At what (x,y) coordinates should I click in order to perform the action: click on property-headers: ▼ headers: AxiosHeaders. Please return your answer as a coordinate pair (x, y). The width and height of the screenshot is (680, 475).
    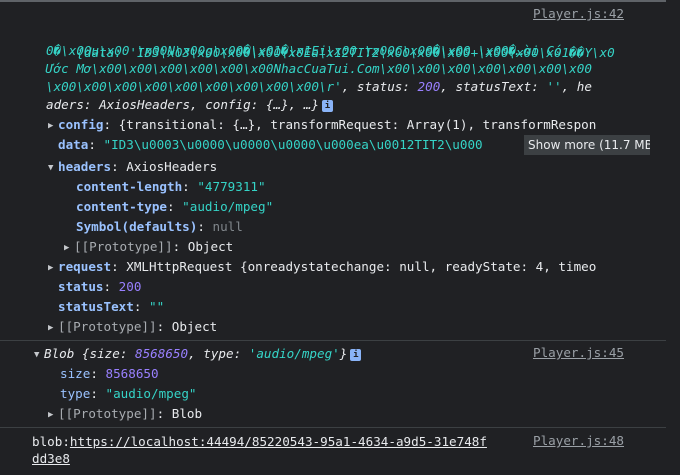
    Looking at the image, I should click on (132, 168).